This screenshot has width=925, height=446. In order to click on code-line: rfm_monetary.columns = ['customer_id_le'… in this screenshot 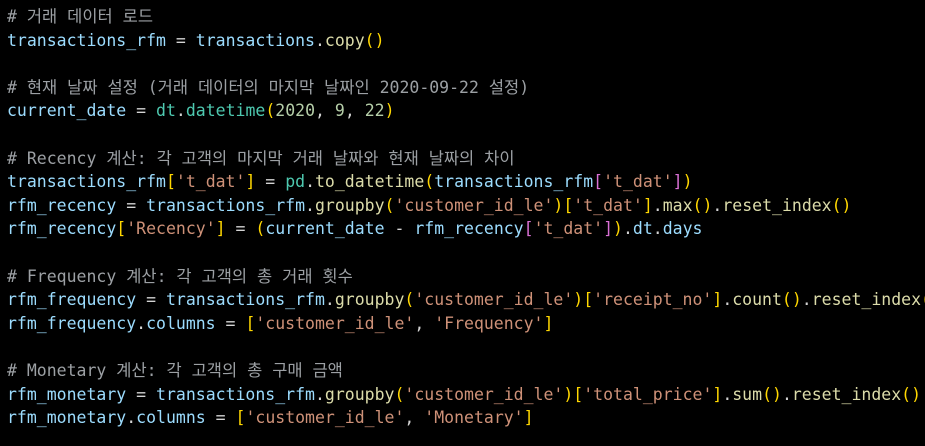, I will do `click(466, 418)`.